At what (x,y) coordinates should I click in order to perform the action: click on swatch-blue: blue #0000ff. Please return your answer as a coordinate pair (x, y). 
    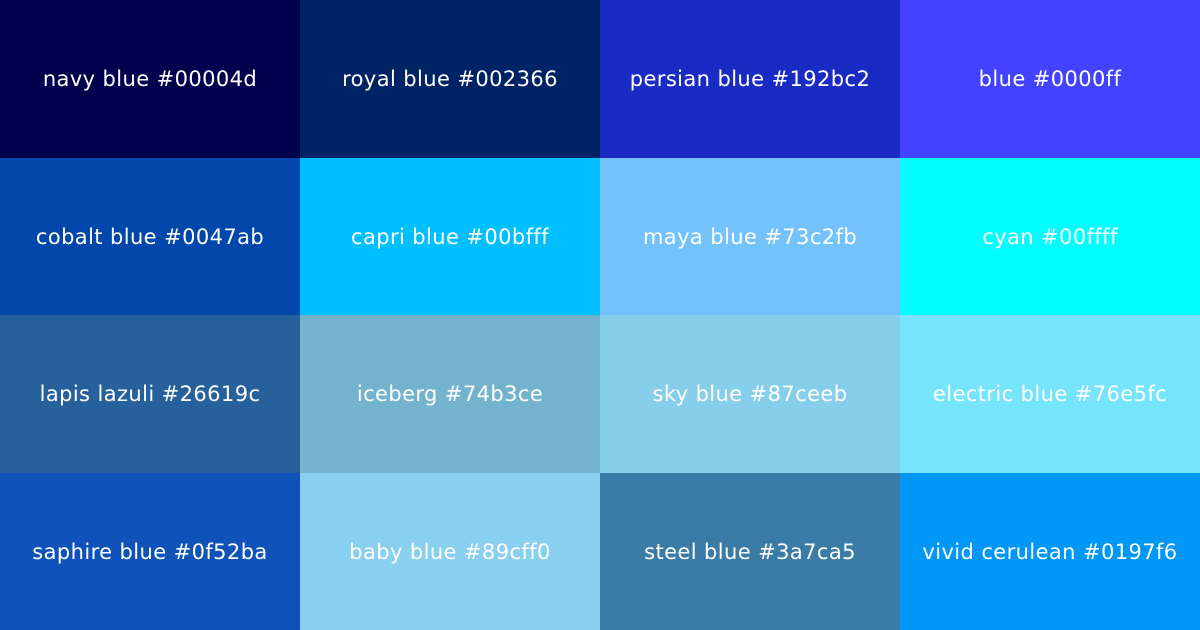
    Looking at the image, I should click on (1050, 79).